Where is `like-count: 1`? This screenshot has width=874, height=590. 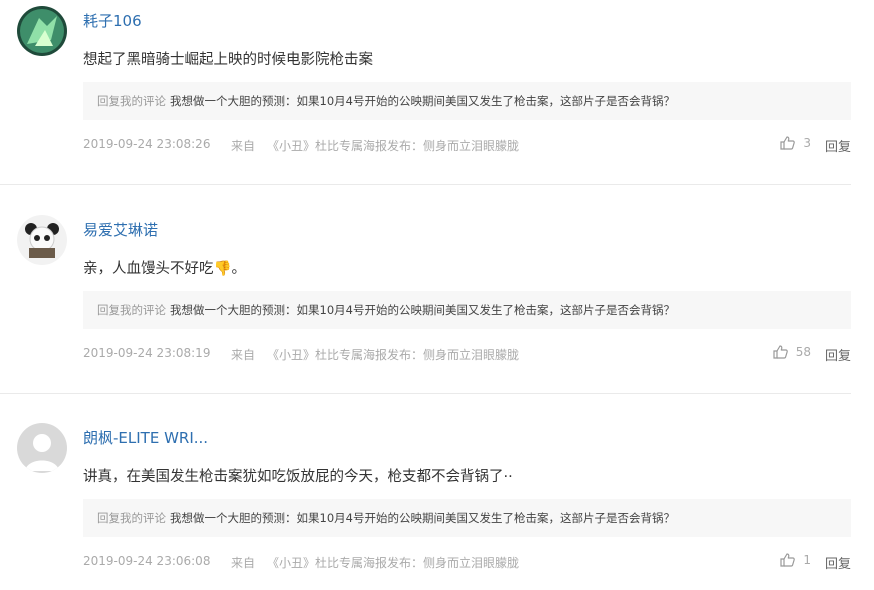
like-count: 1 is located at coordinates (807, 560).